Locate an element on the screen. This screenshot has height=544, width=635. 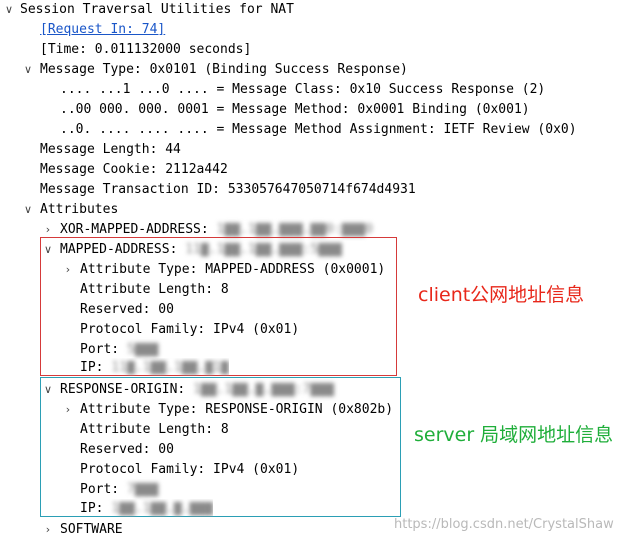
attributes-item: Attributes is located at coordinates (79, 210).